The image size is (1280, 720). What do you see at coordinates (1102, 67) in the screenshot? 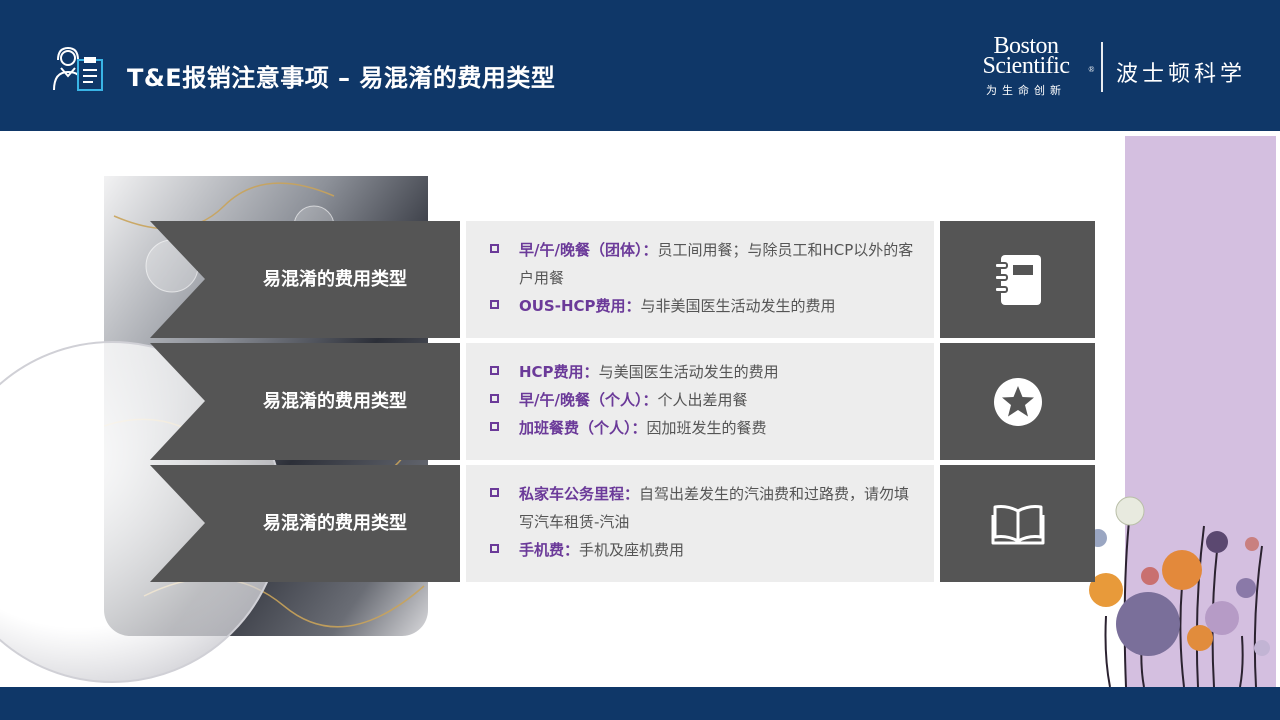
I see `brand-divider` at bounding box center [1102, 67].